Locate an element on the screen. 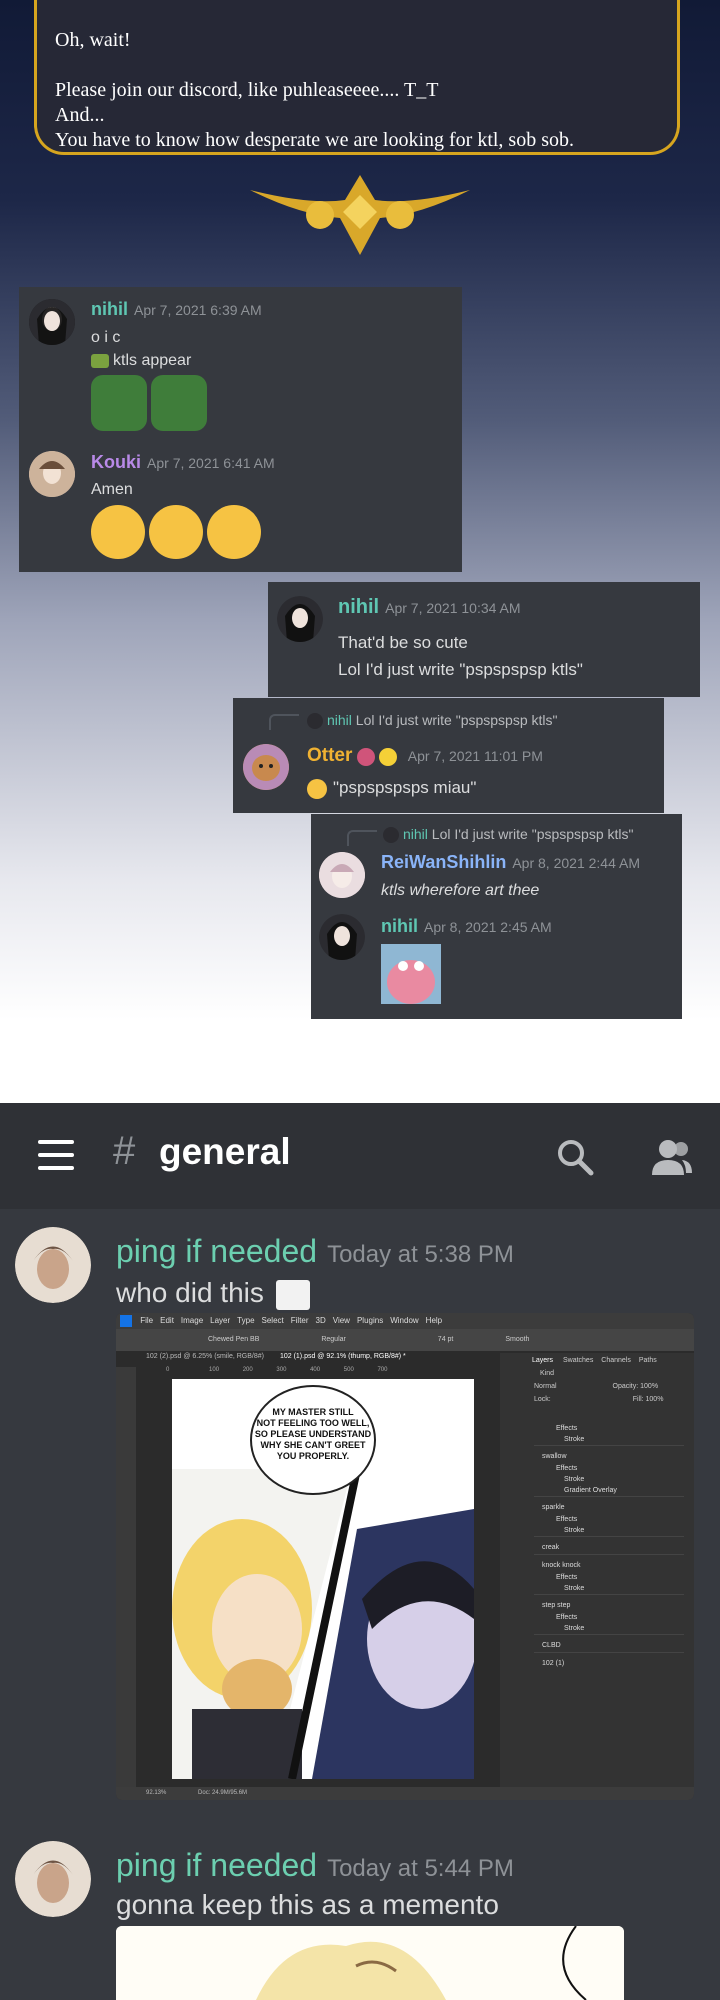  ps-layer-effect: Gradient Overlay is located at coordinates (609, 1490).